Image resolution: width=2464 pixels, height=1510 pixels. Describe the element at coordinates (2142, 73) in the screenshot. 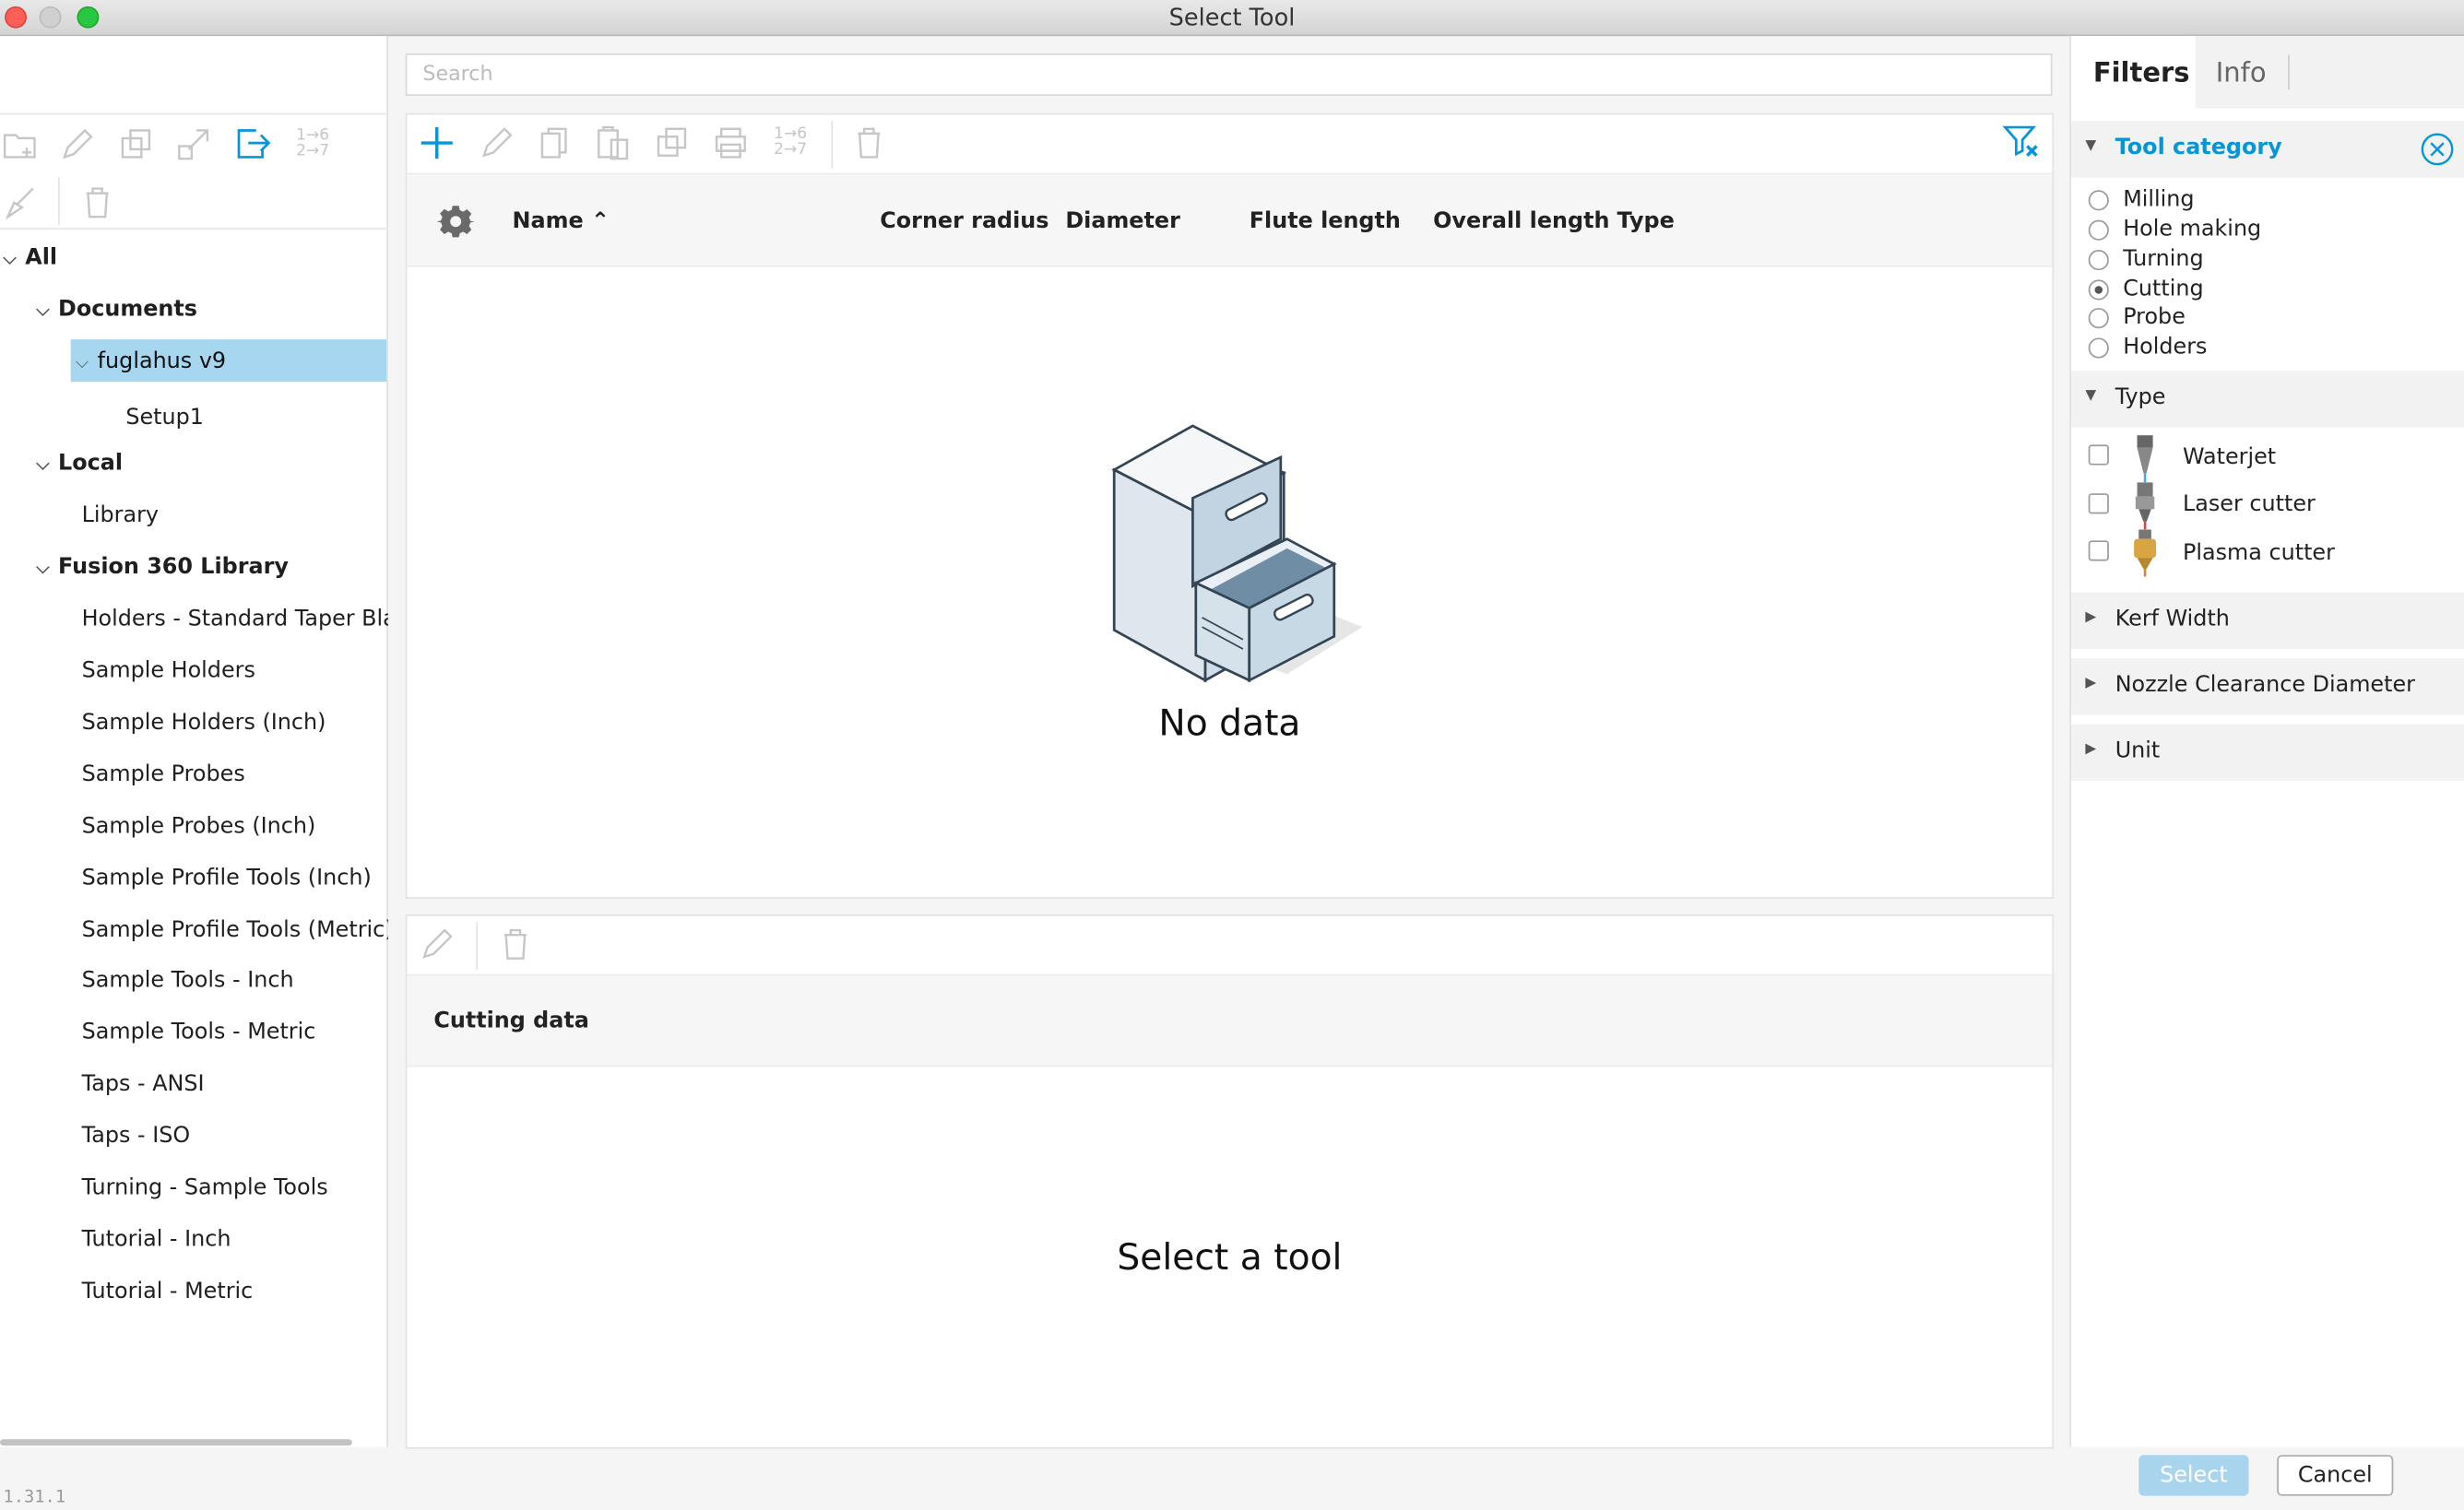

I see `tab-filters: Filters` at that location.